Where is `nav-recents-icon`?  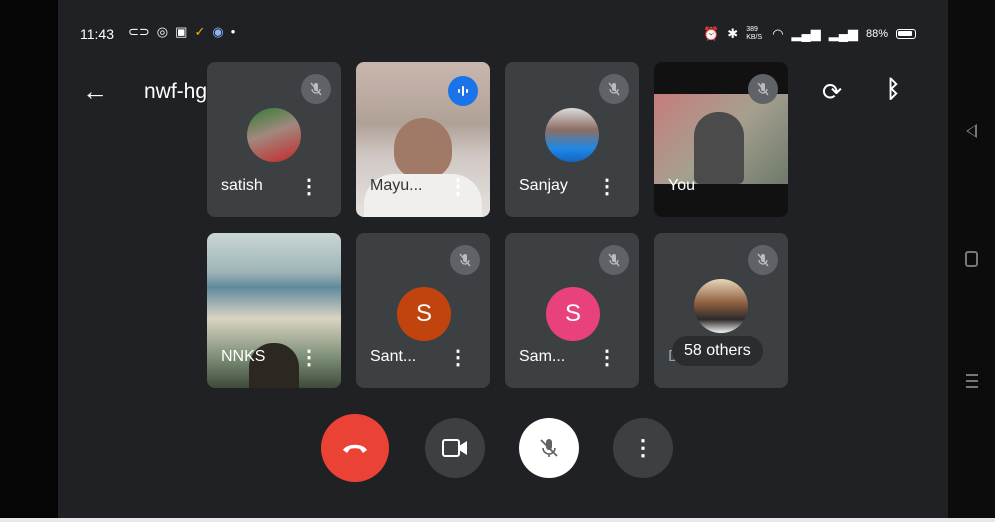
nav-recents-icon is located at coordinates (972, 381).